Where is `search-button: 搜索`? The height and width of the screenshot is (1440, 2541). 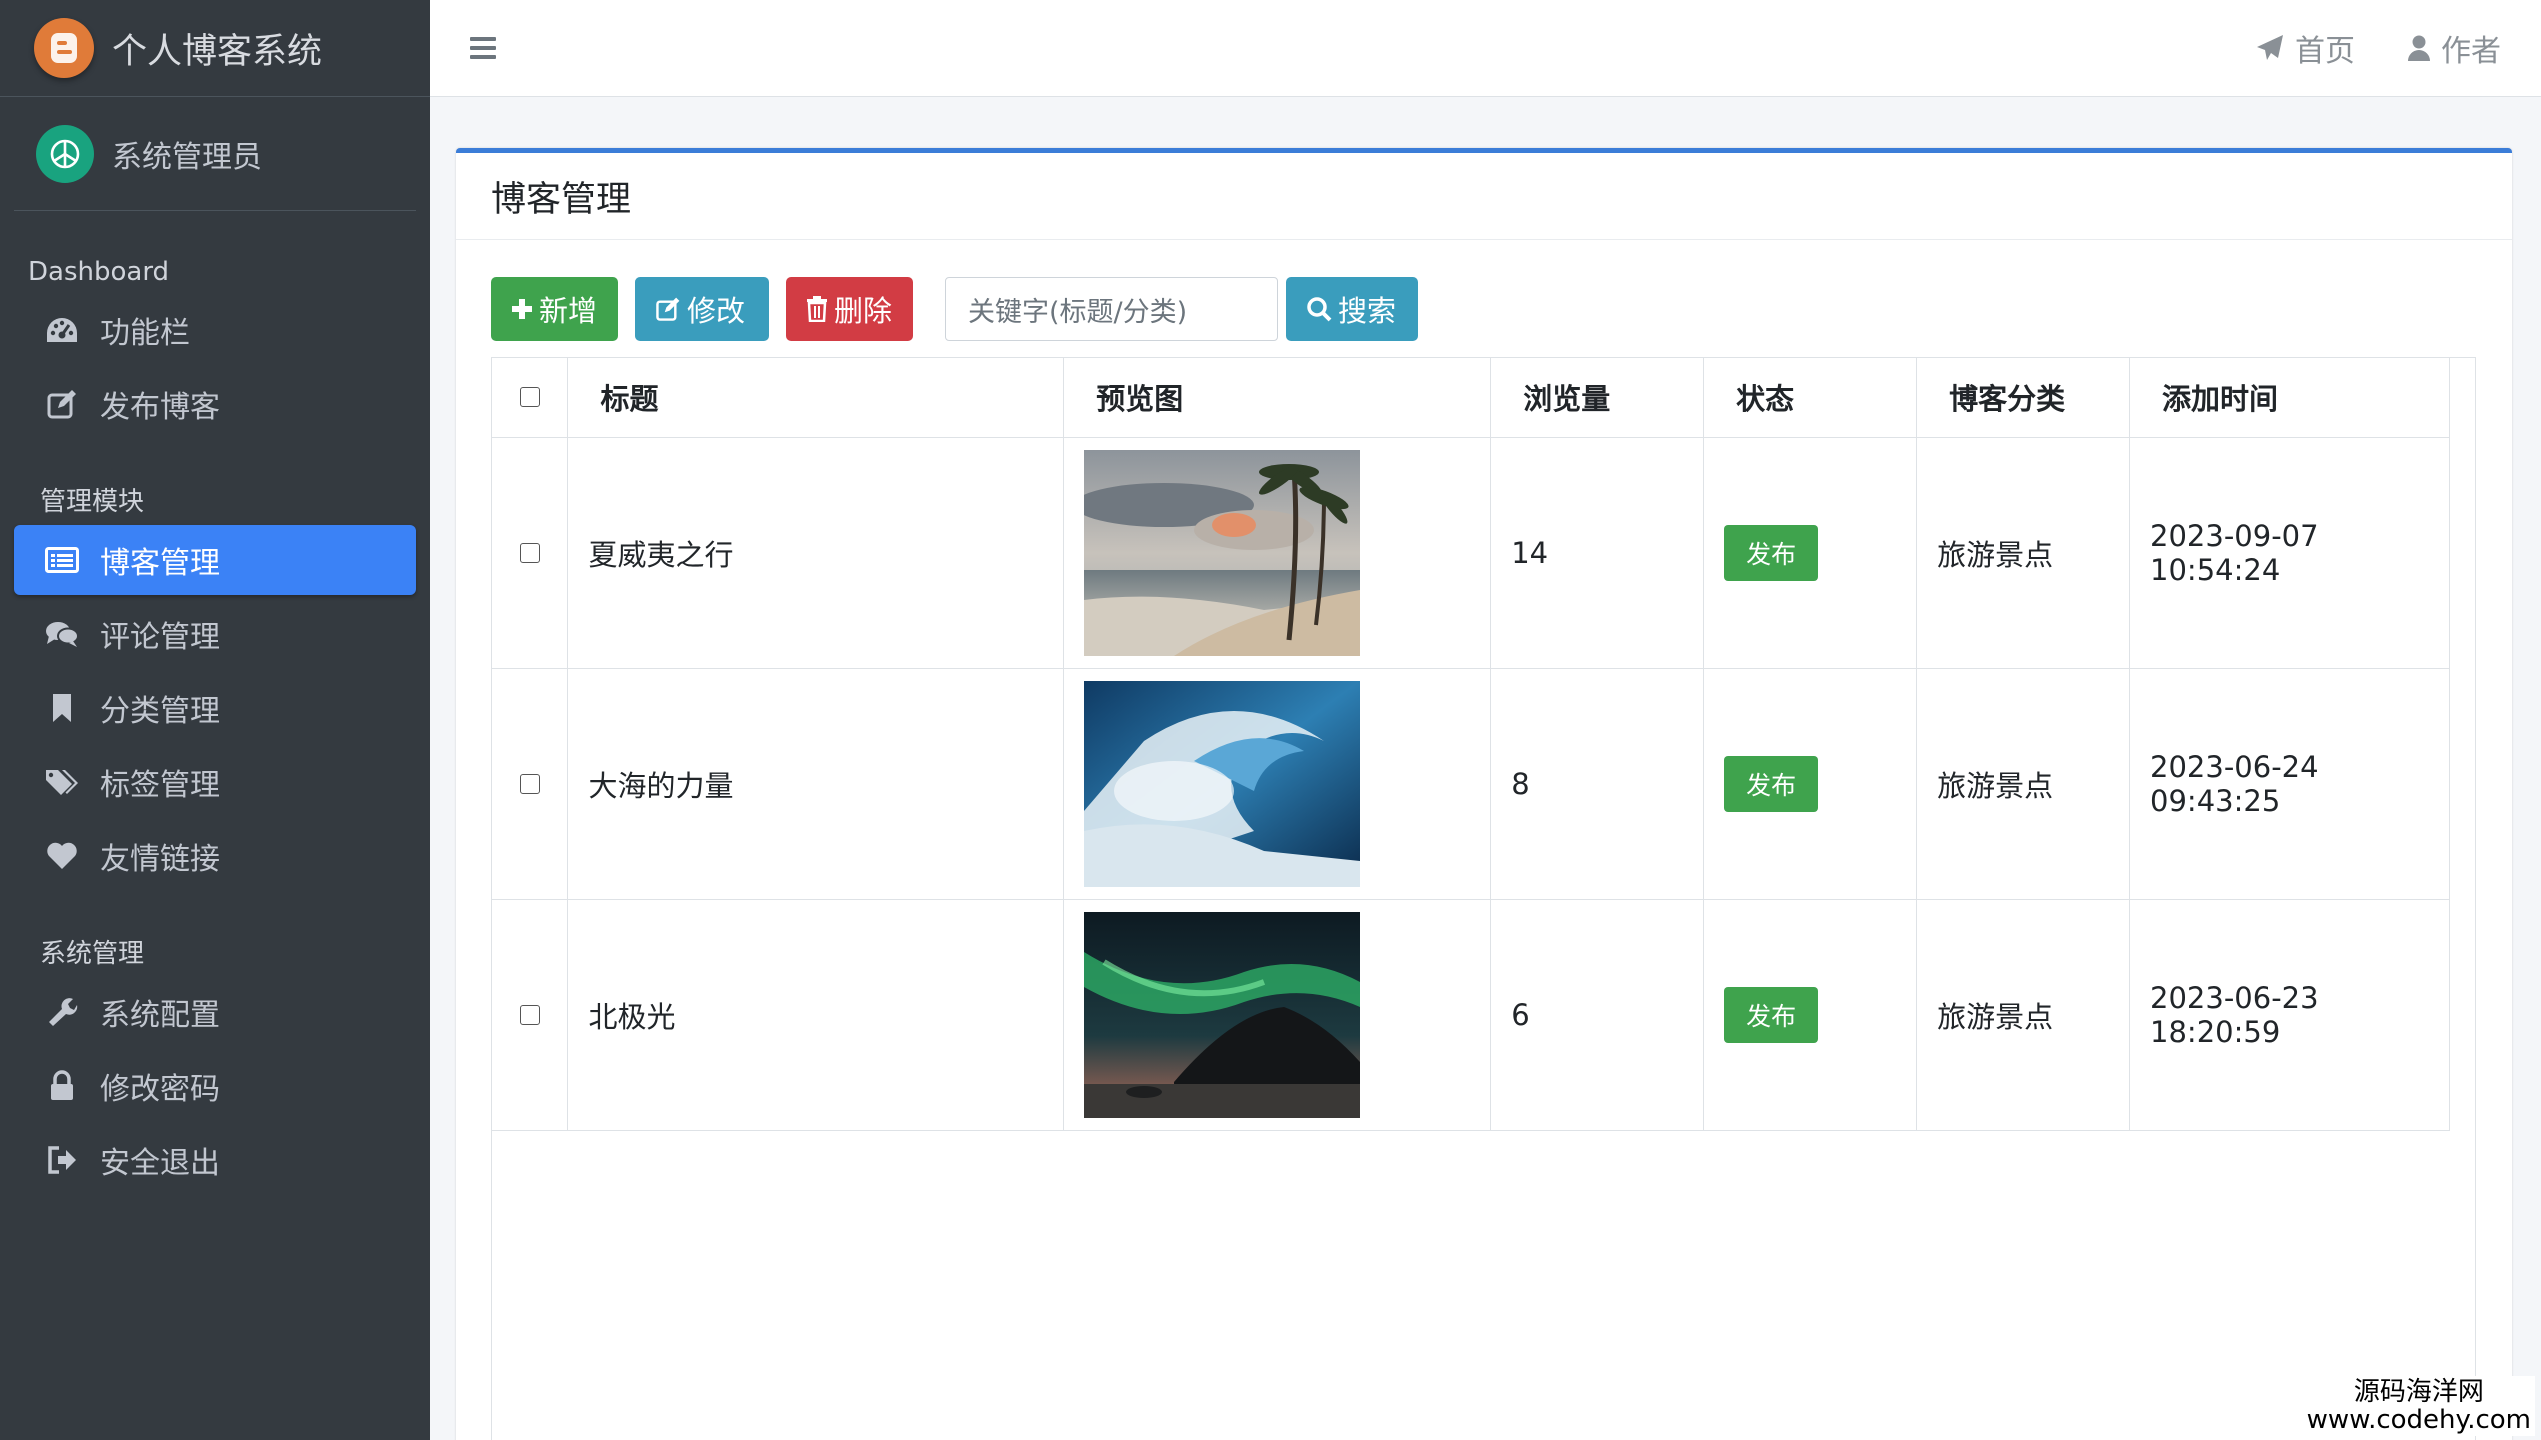
search-button: 搜索 is located at coordinates (1352, 309).